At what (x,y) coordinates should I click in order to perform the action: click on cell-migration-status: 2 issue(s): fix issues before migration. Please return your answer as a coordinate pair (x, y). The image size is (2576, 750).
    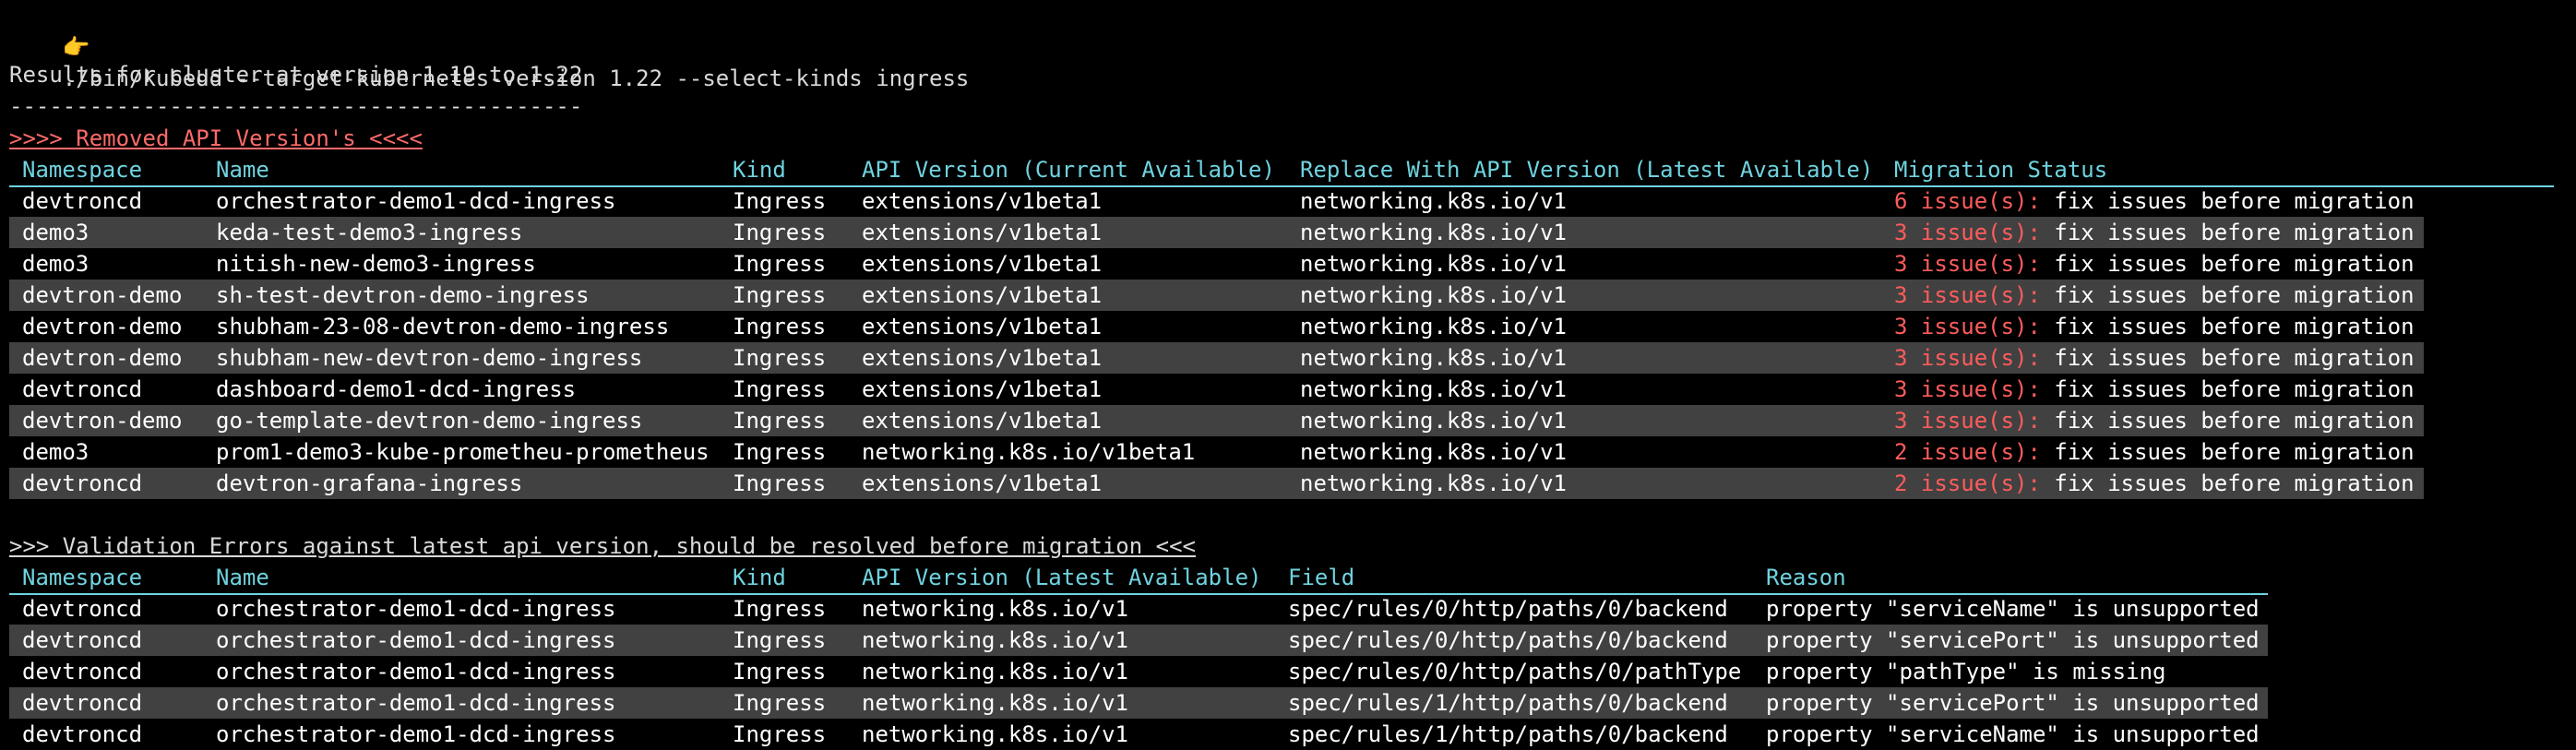
    Looking at the image, I should click on (2154, 484).